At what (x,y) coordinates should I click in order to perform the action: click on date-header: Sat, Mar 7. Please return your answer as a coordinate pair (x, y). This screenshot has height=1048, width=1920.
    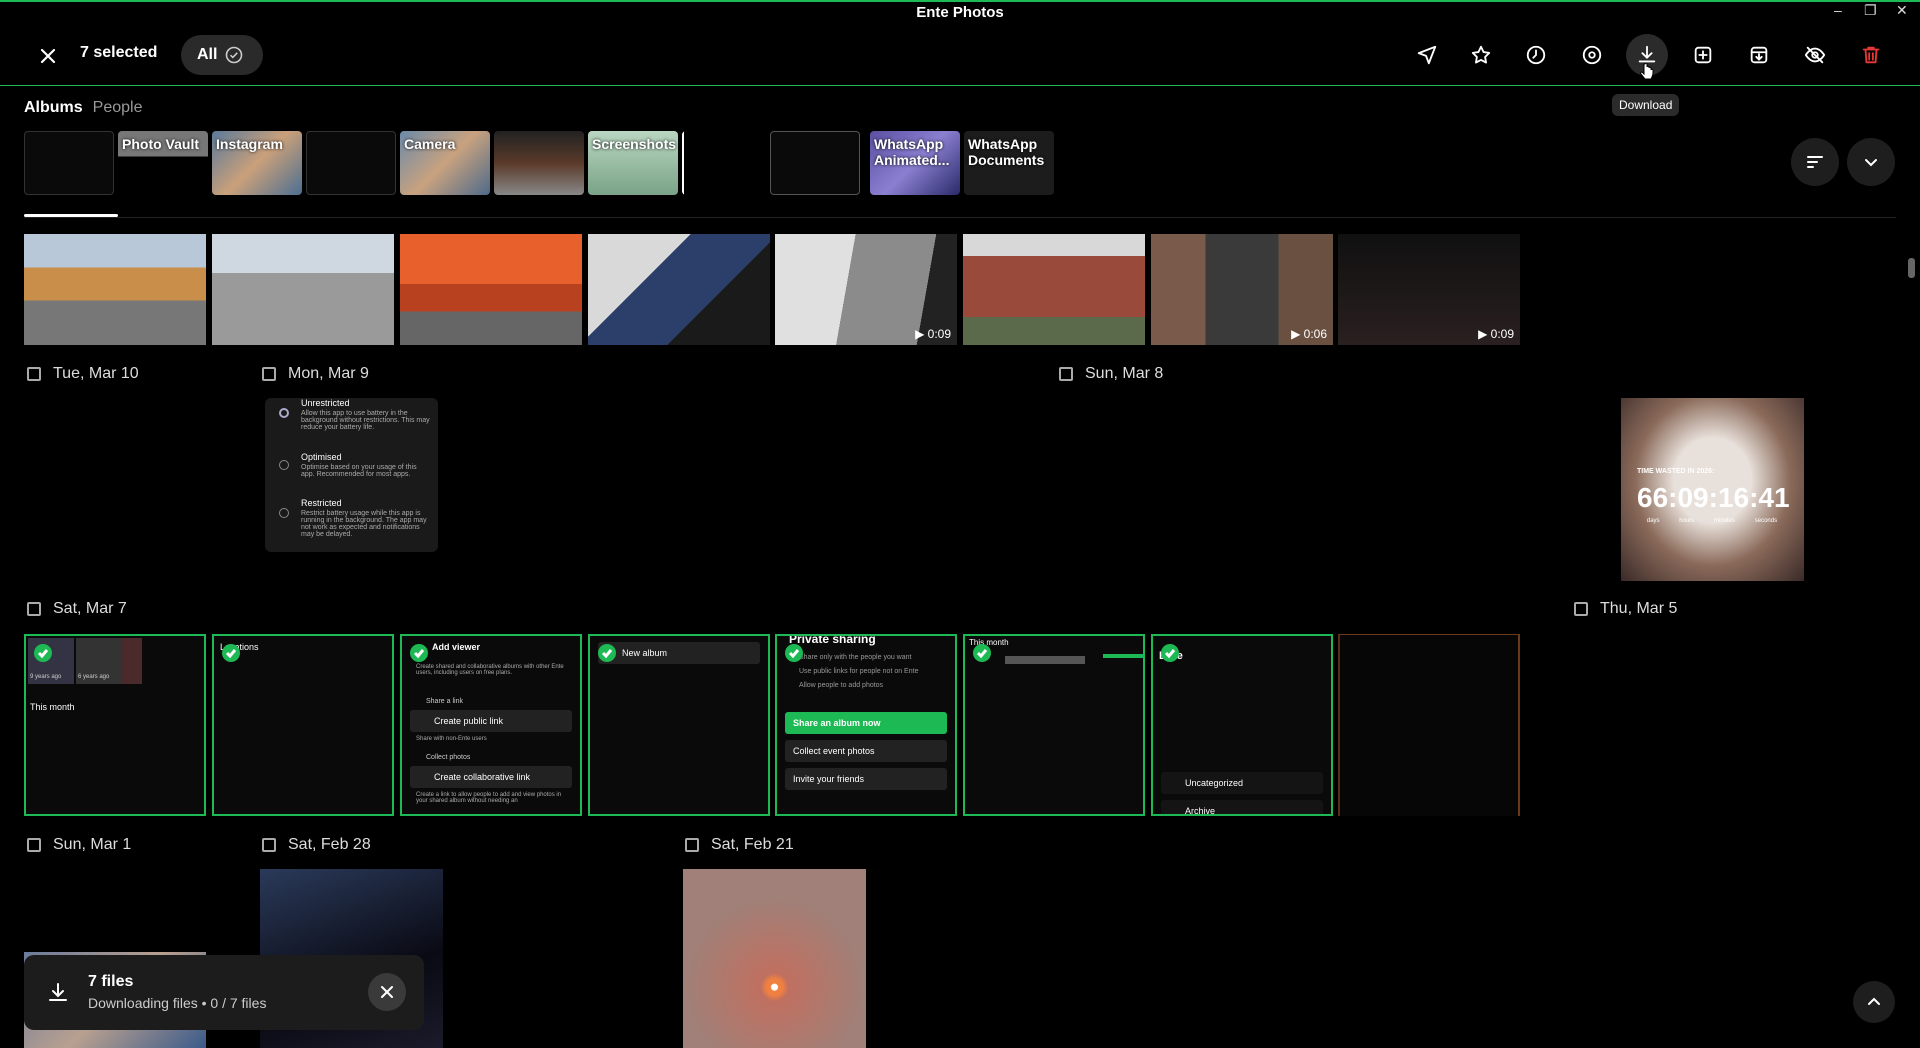
    Looking at the image, I should click on (77, 609).